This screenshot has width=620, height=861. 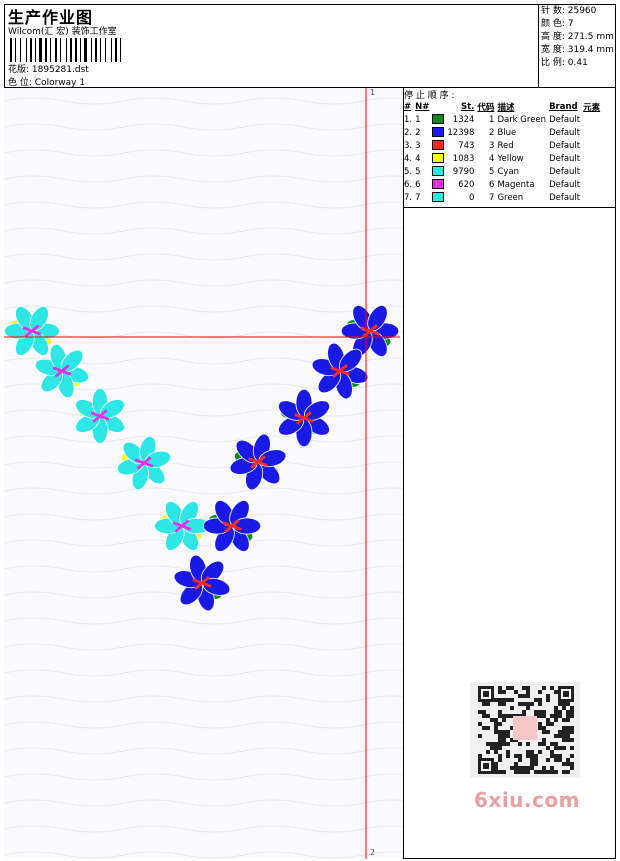 What do you see at coordinates (408, 106) in the screenshot?
I see `col-index-header: #` at bounding box center [408, 106].